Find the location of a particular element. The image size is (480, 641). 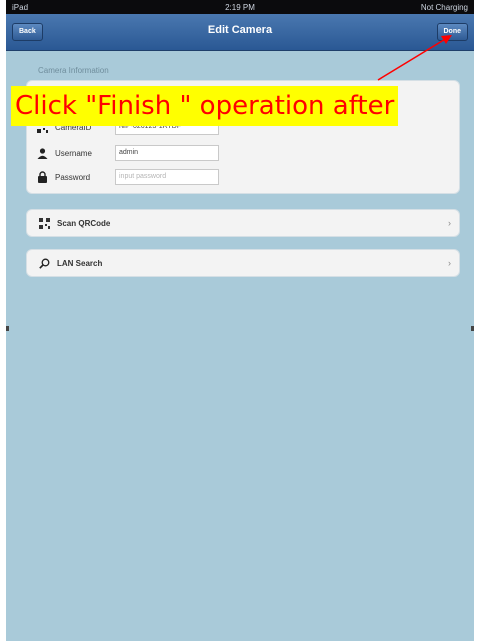

password-row: Password input password is located at coordinates (243, 177).